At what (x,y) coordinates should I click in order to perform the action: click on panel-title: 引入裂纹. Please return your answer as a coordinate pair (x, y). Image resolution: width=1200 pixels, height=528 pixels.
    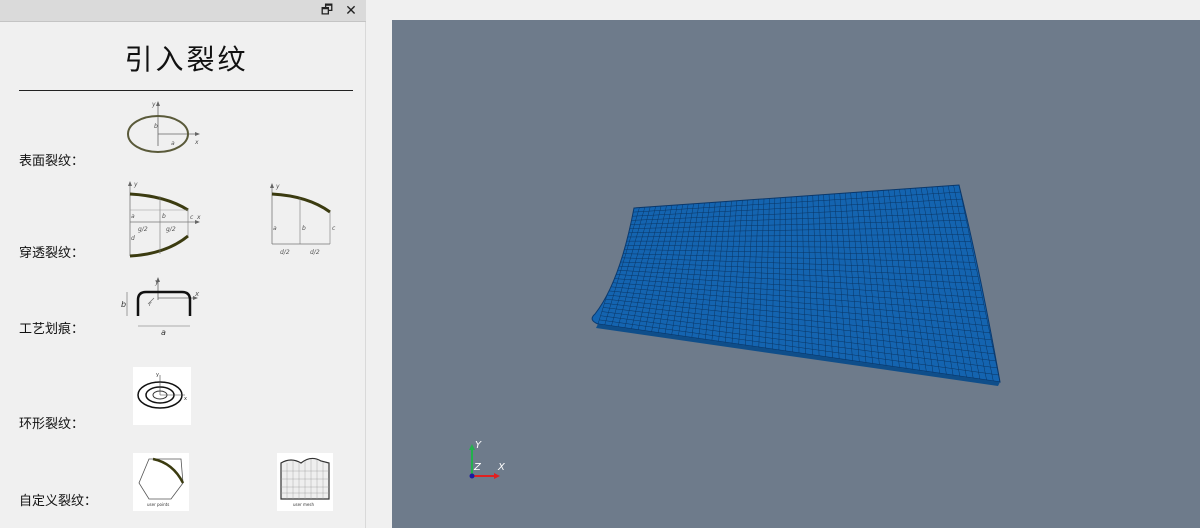
    Looking at the image, I should click on (186, 59).